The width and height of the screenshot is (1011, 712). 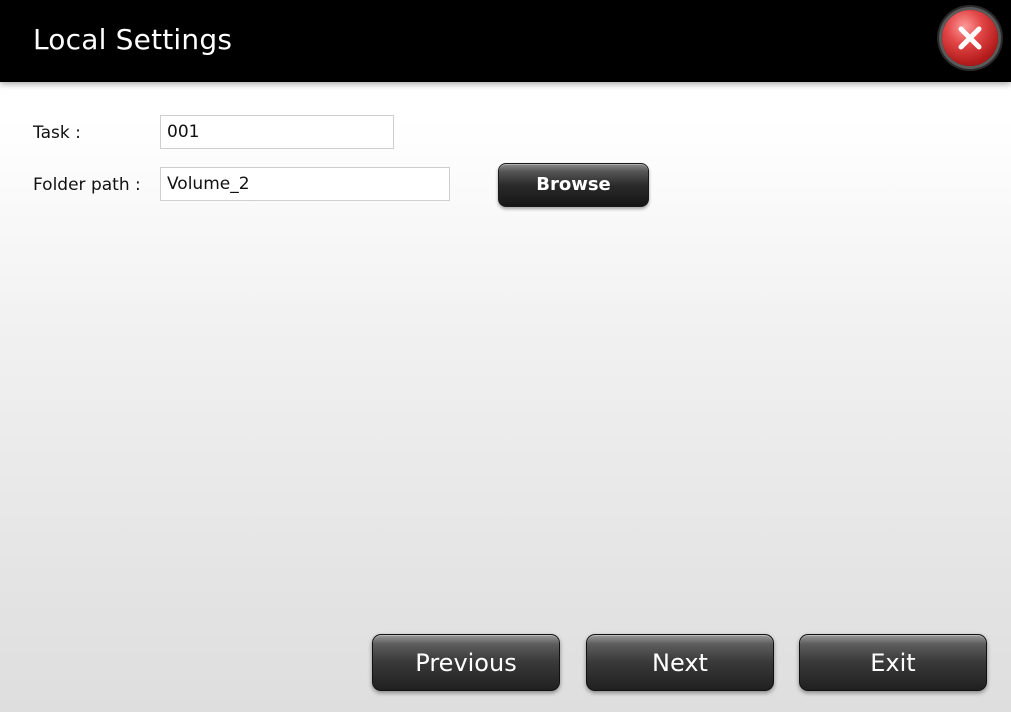 I want to click on close-icon, so click(x=970, y=38).